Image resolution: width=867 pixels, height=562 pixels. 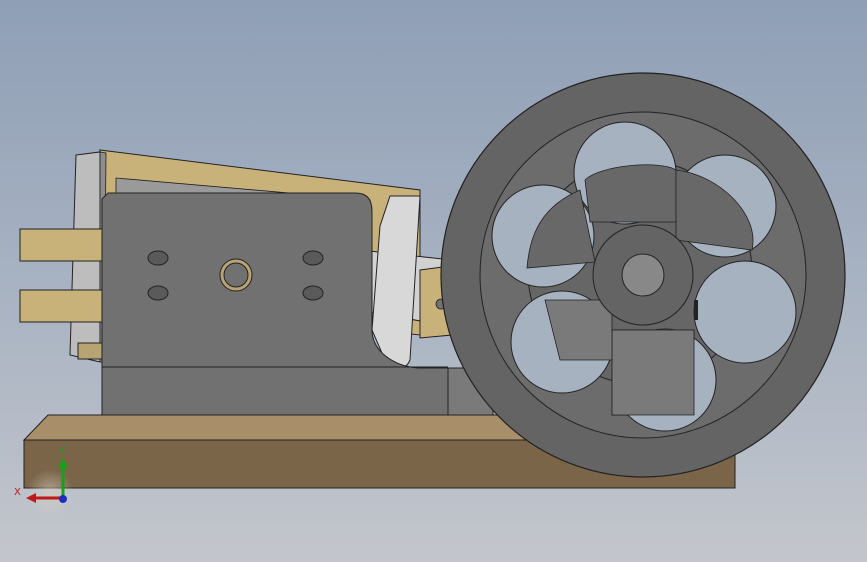 I want to click on pipe-flange, so click(x=90, y=351).